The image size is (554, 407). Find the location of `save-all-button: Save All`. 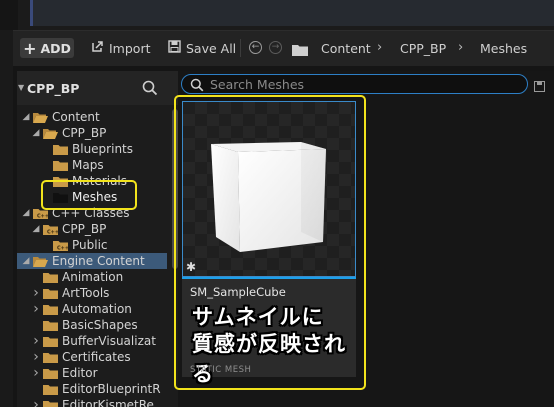

save-all-button: Save All is located at coordinates (202, 48).